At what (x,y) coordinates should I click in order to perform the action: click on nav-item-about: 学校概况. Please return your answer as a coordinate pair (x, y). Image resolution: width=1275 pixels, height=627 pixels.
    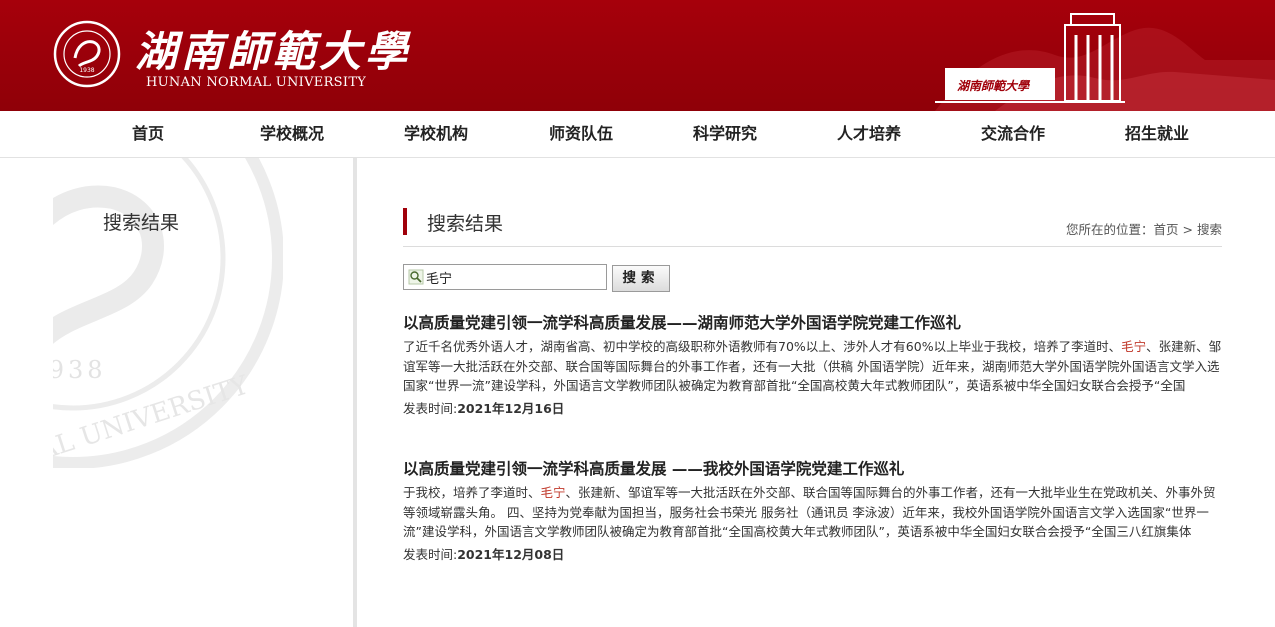
    Looking at the image, I should click on (292, 134).